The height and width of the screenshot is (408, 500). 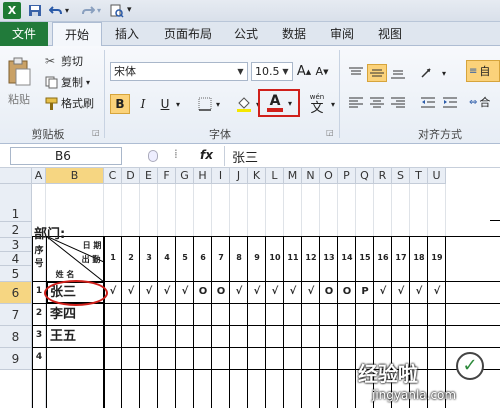 What do you see at coordinates (68, 10) in the screenshot?
I see `undo-dropdown-icon: ▾` at bounding box center [68, 10].